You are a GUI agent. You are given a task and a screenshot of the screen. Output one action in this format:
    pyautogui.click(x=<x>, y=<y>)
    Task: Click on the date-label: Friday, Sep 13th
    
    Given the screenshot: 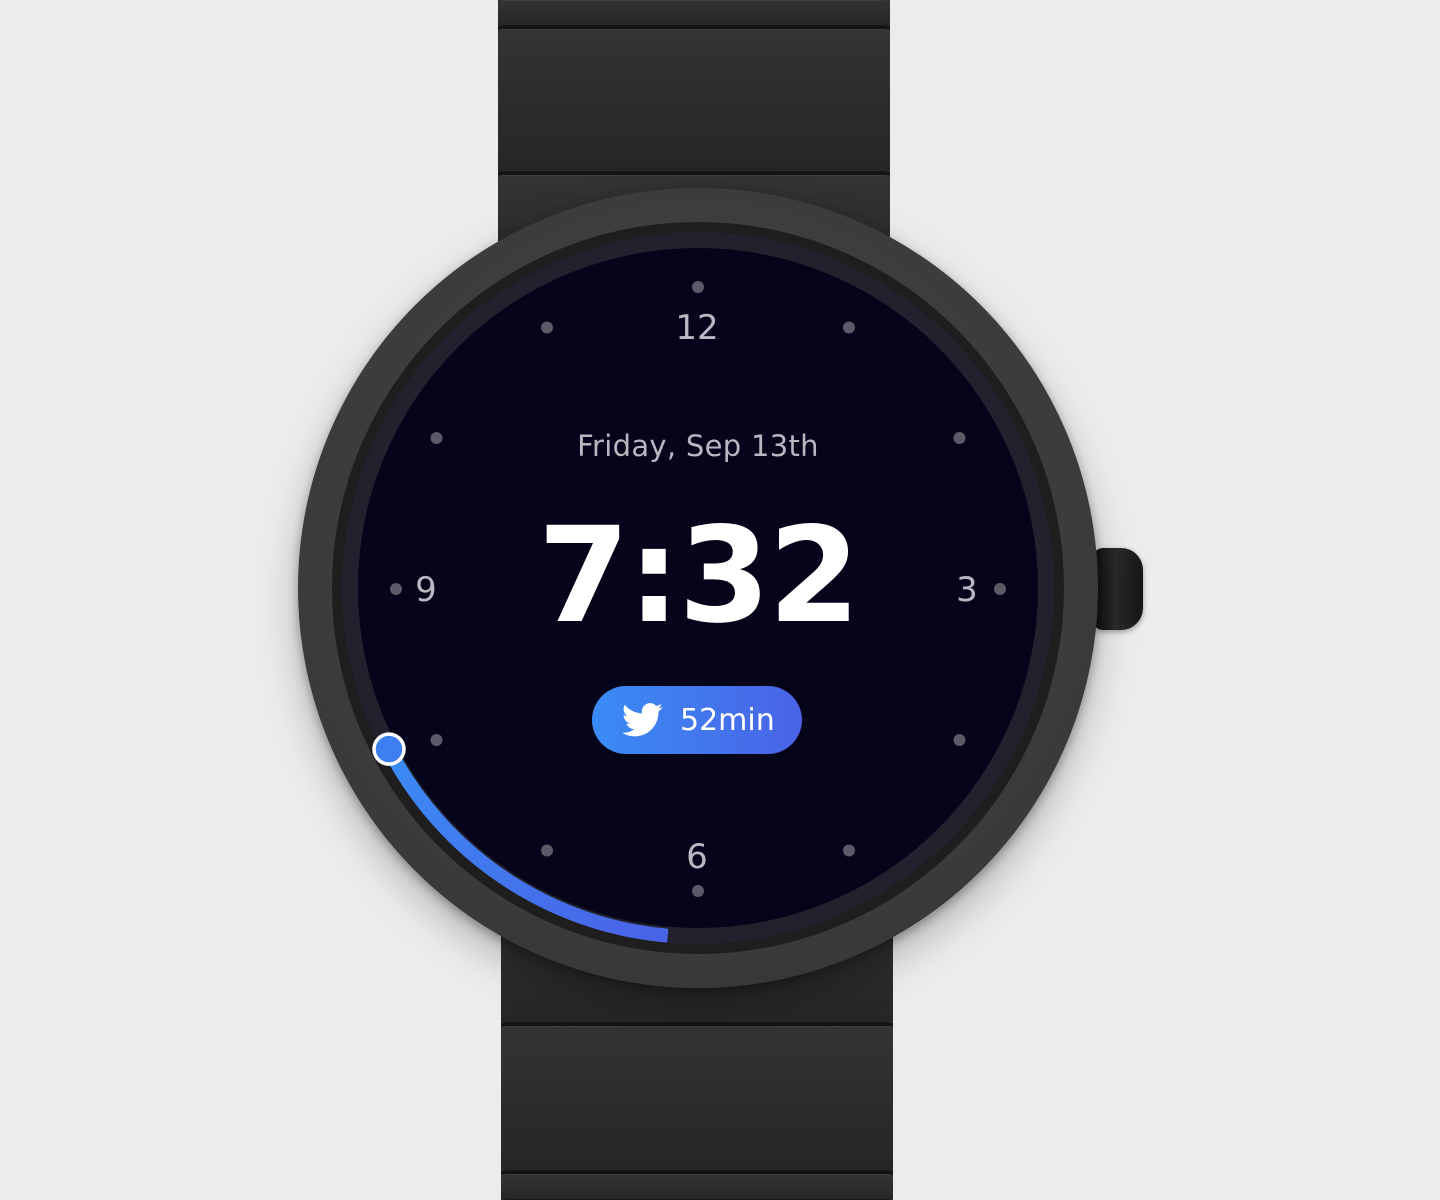 What is the action you would take?
    pyautogui.click(x=698, y=446)
    